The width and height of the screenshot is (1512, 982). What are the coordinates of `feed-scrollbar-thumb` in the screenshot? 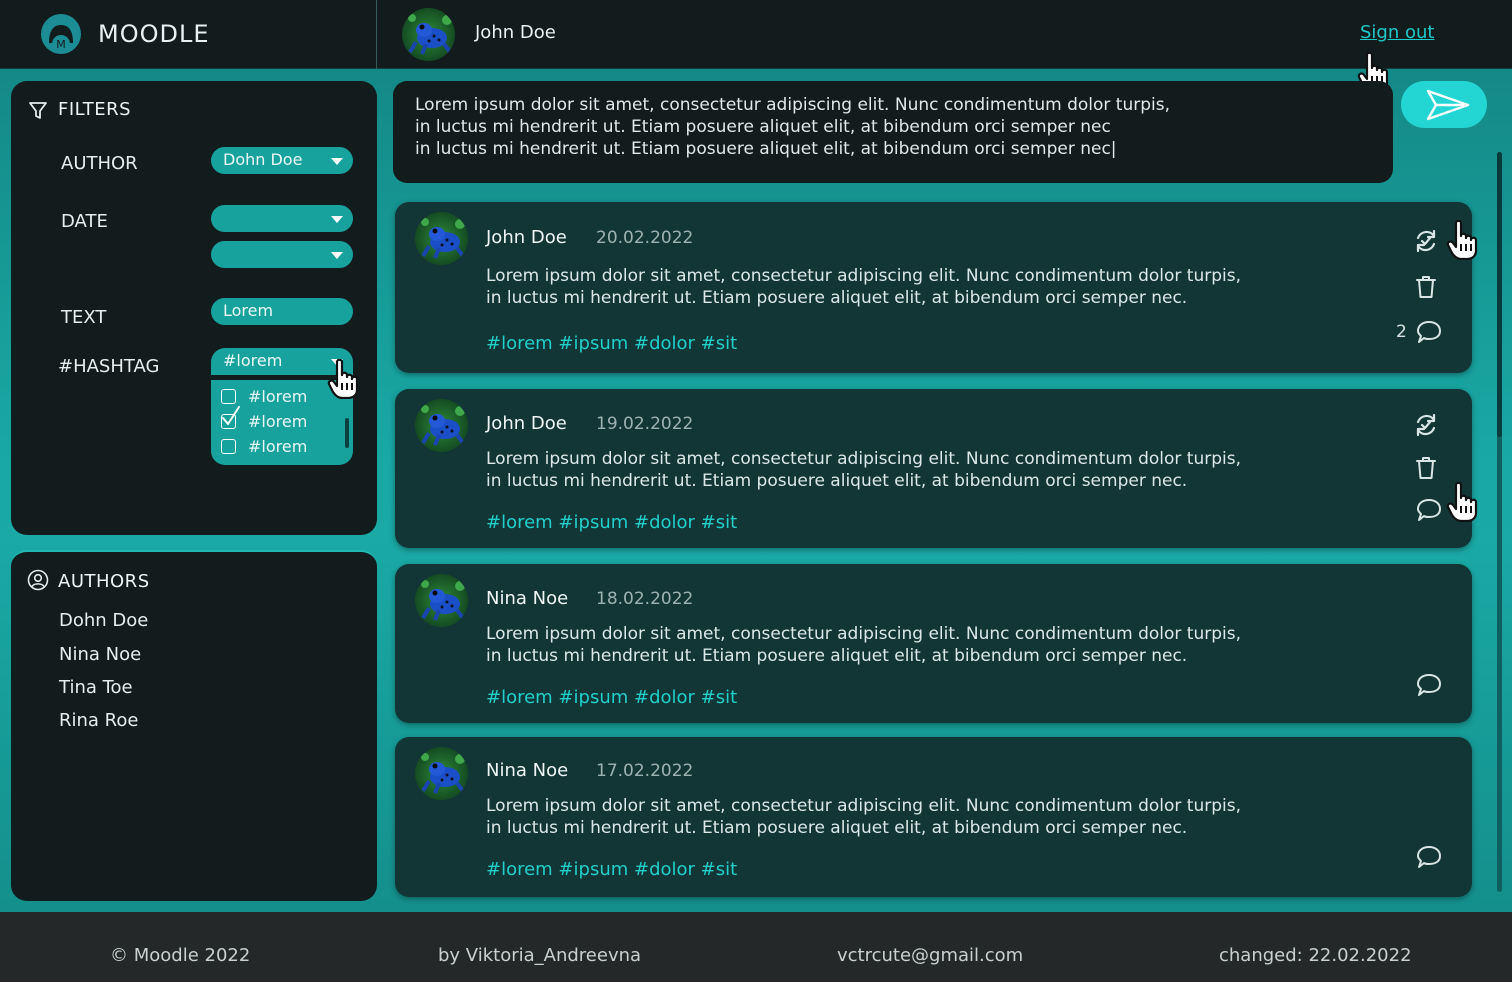 It's located at (1499, 294).